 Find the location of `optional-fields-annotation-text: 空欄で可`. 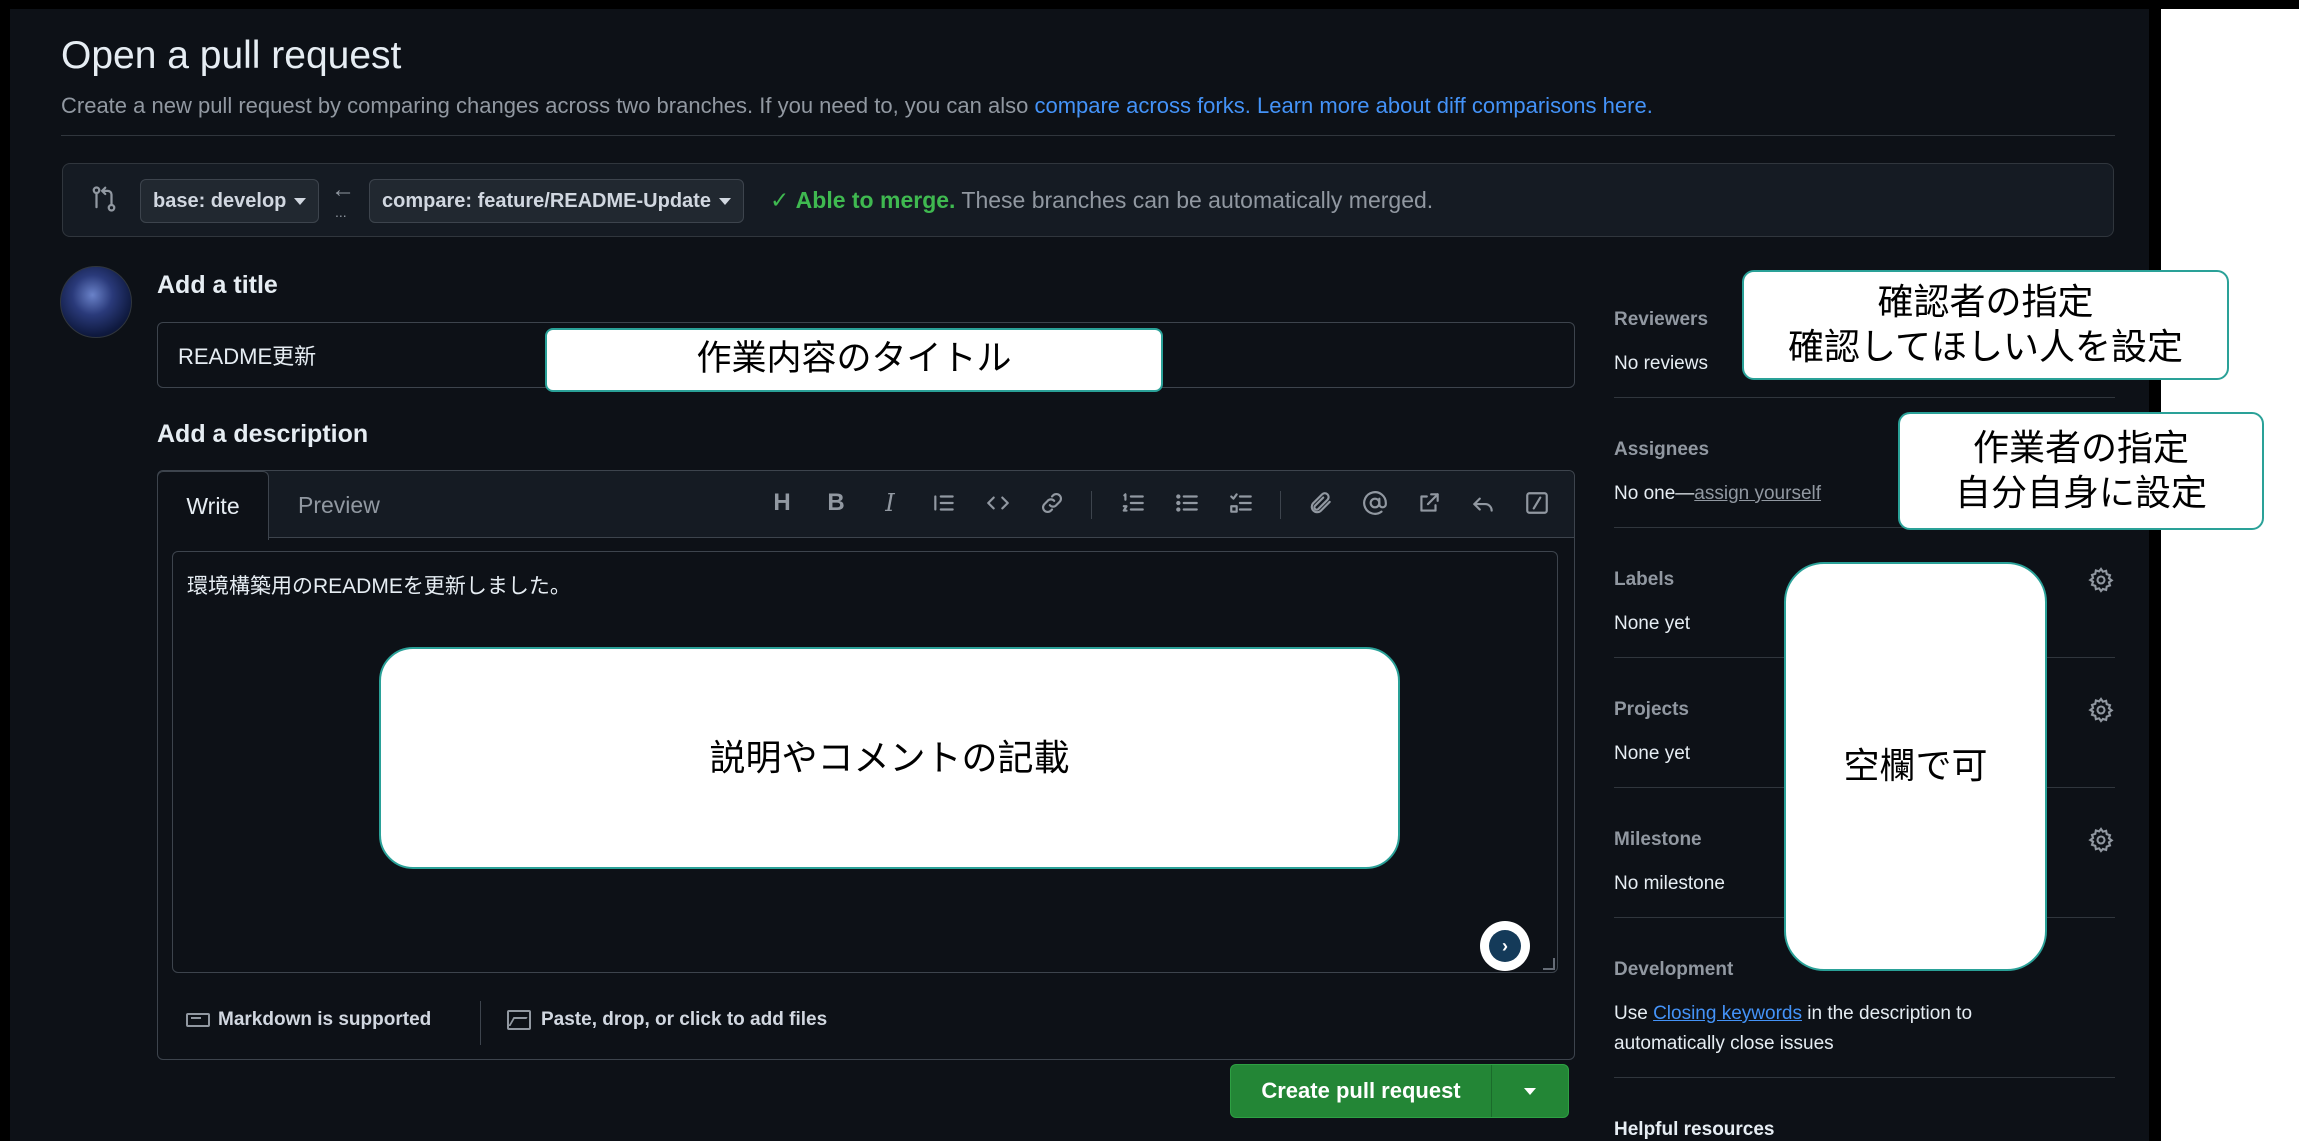

optional-fields-annotation-text: 空欄で可 is located at coordinates (1915, 766).